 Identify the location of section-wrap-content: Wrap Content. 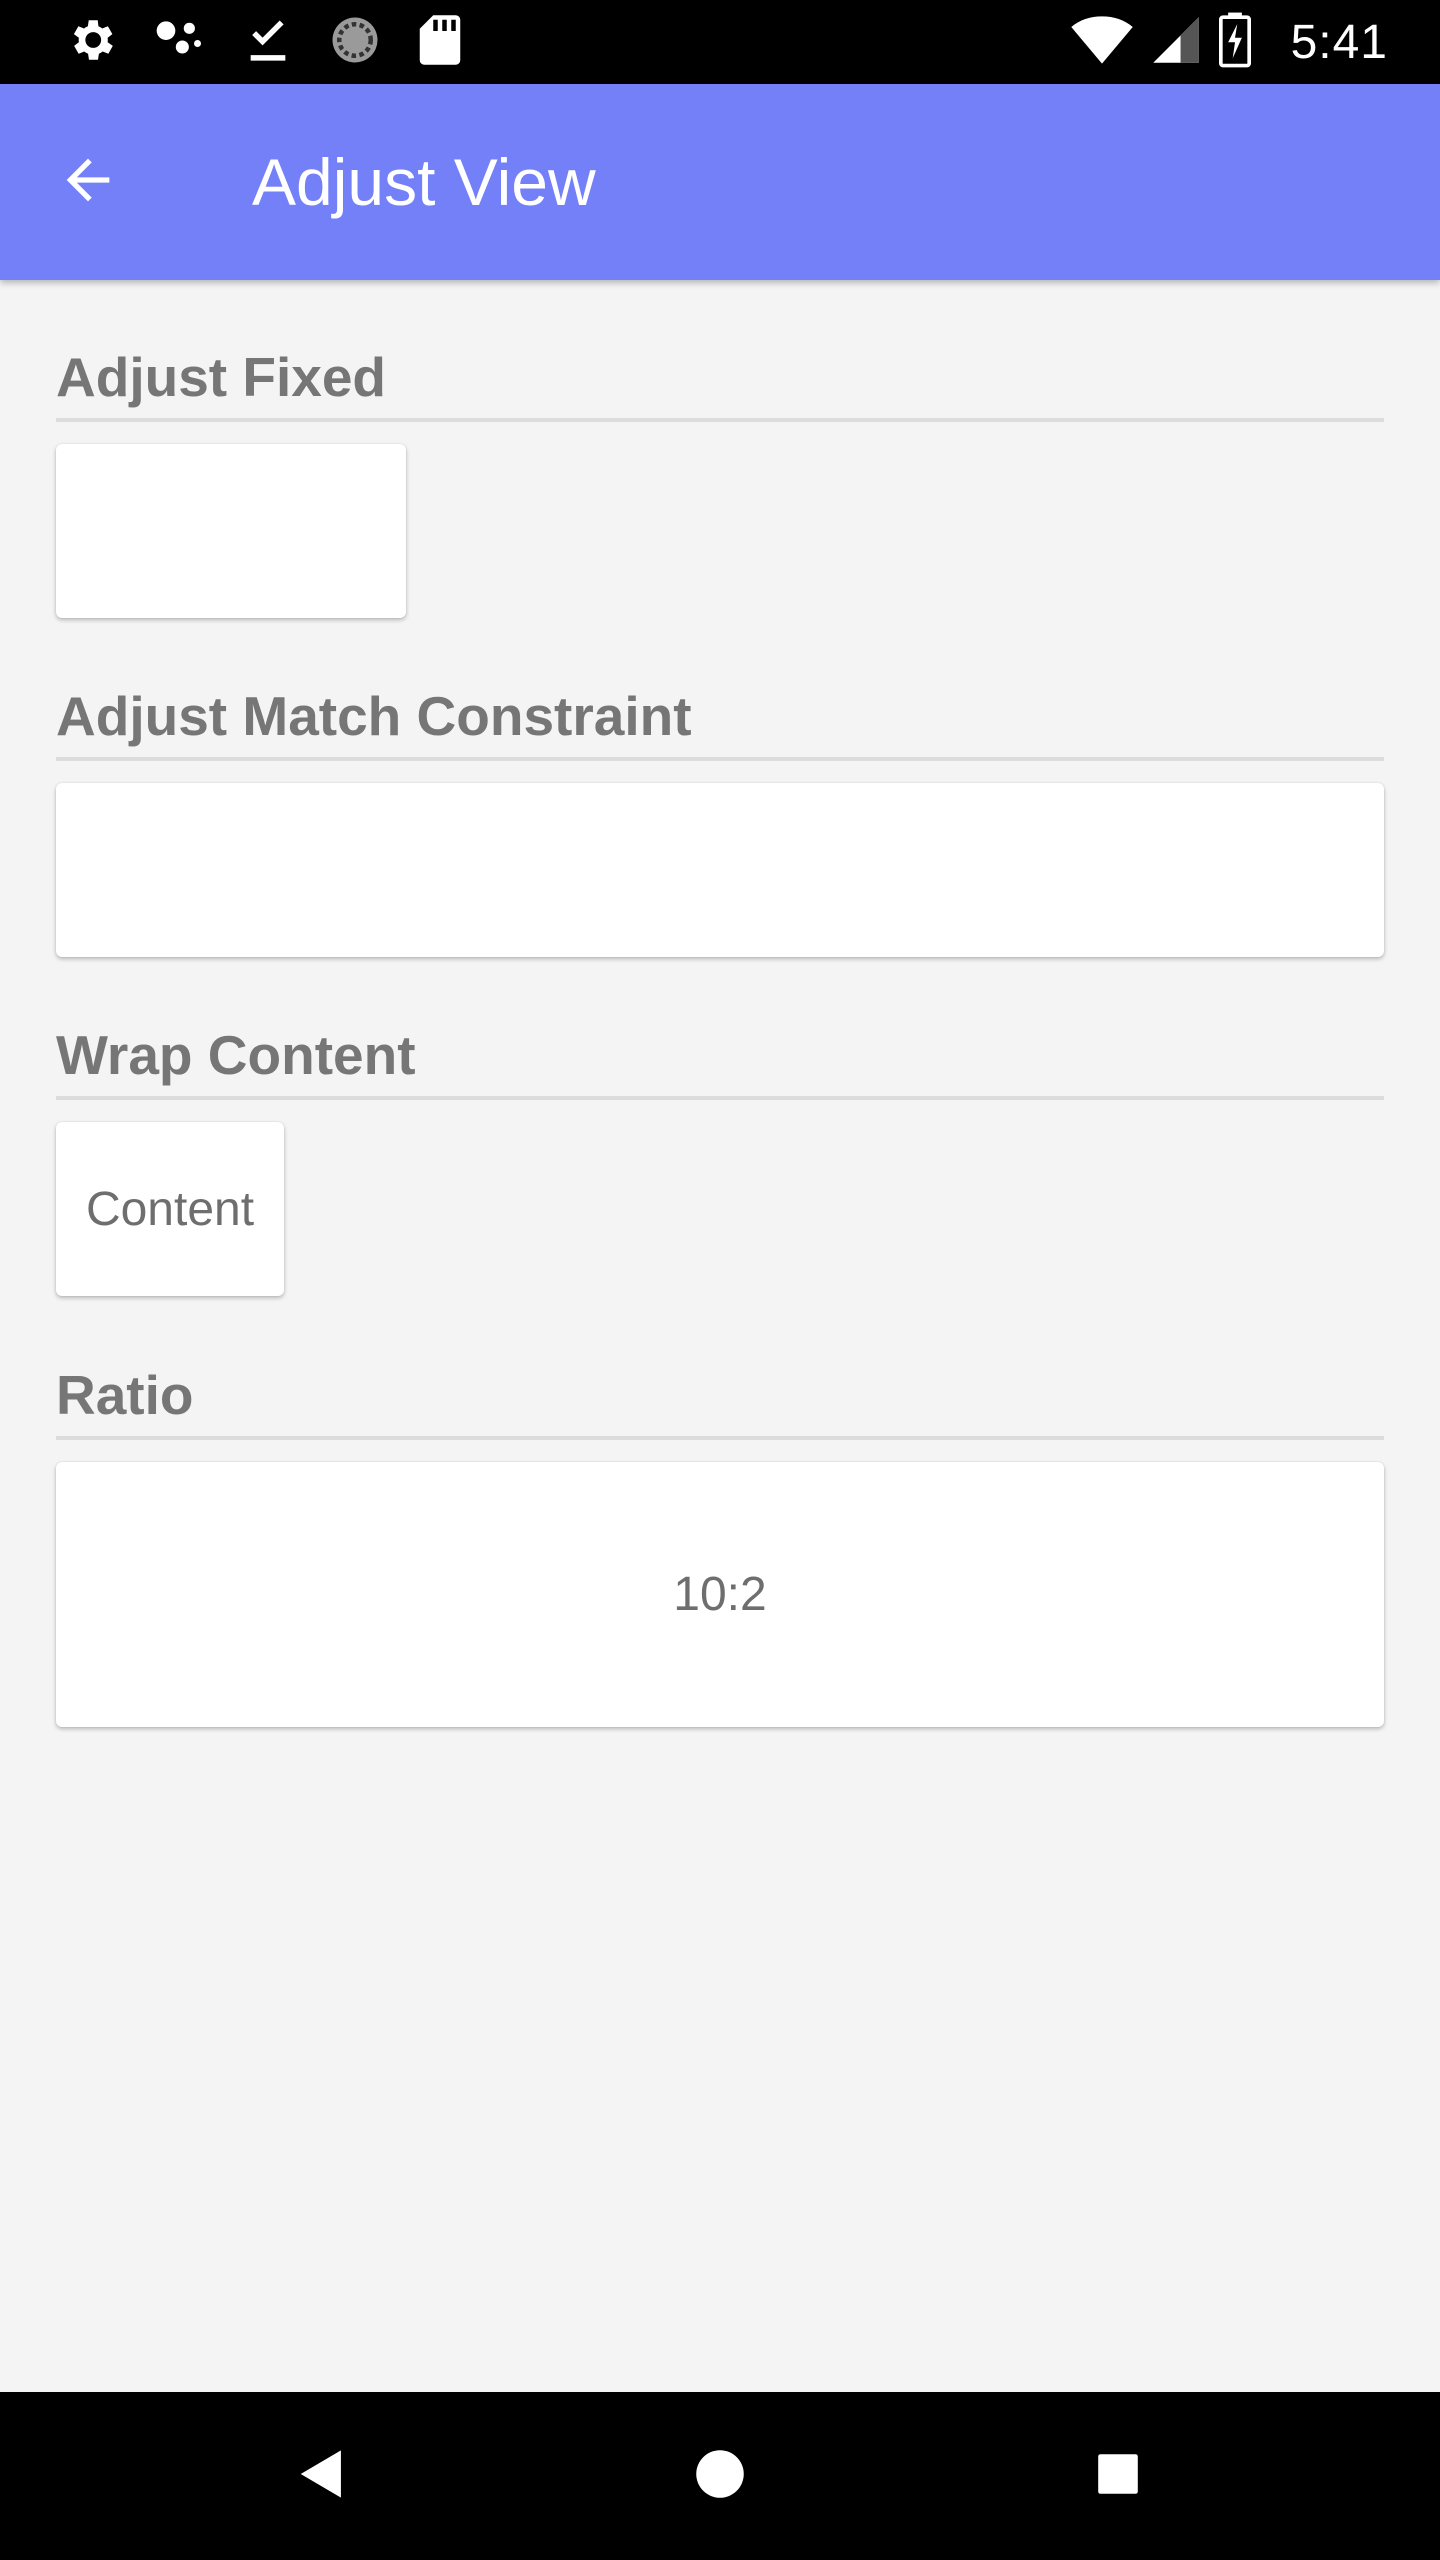
(720, 1060).